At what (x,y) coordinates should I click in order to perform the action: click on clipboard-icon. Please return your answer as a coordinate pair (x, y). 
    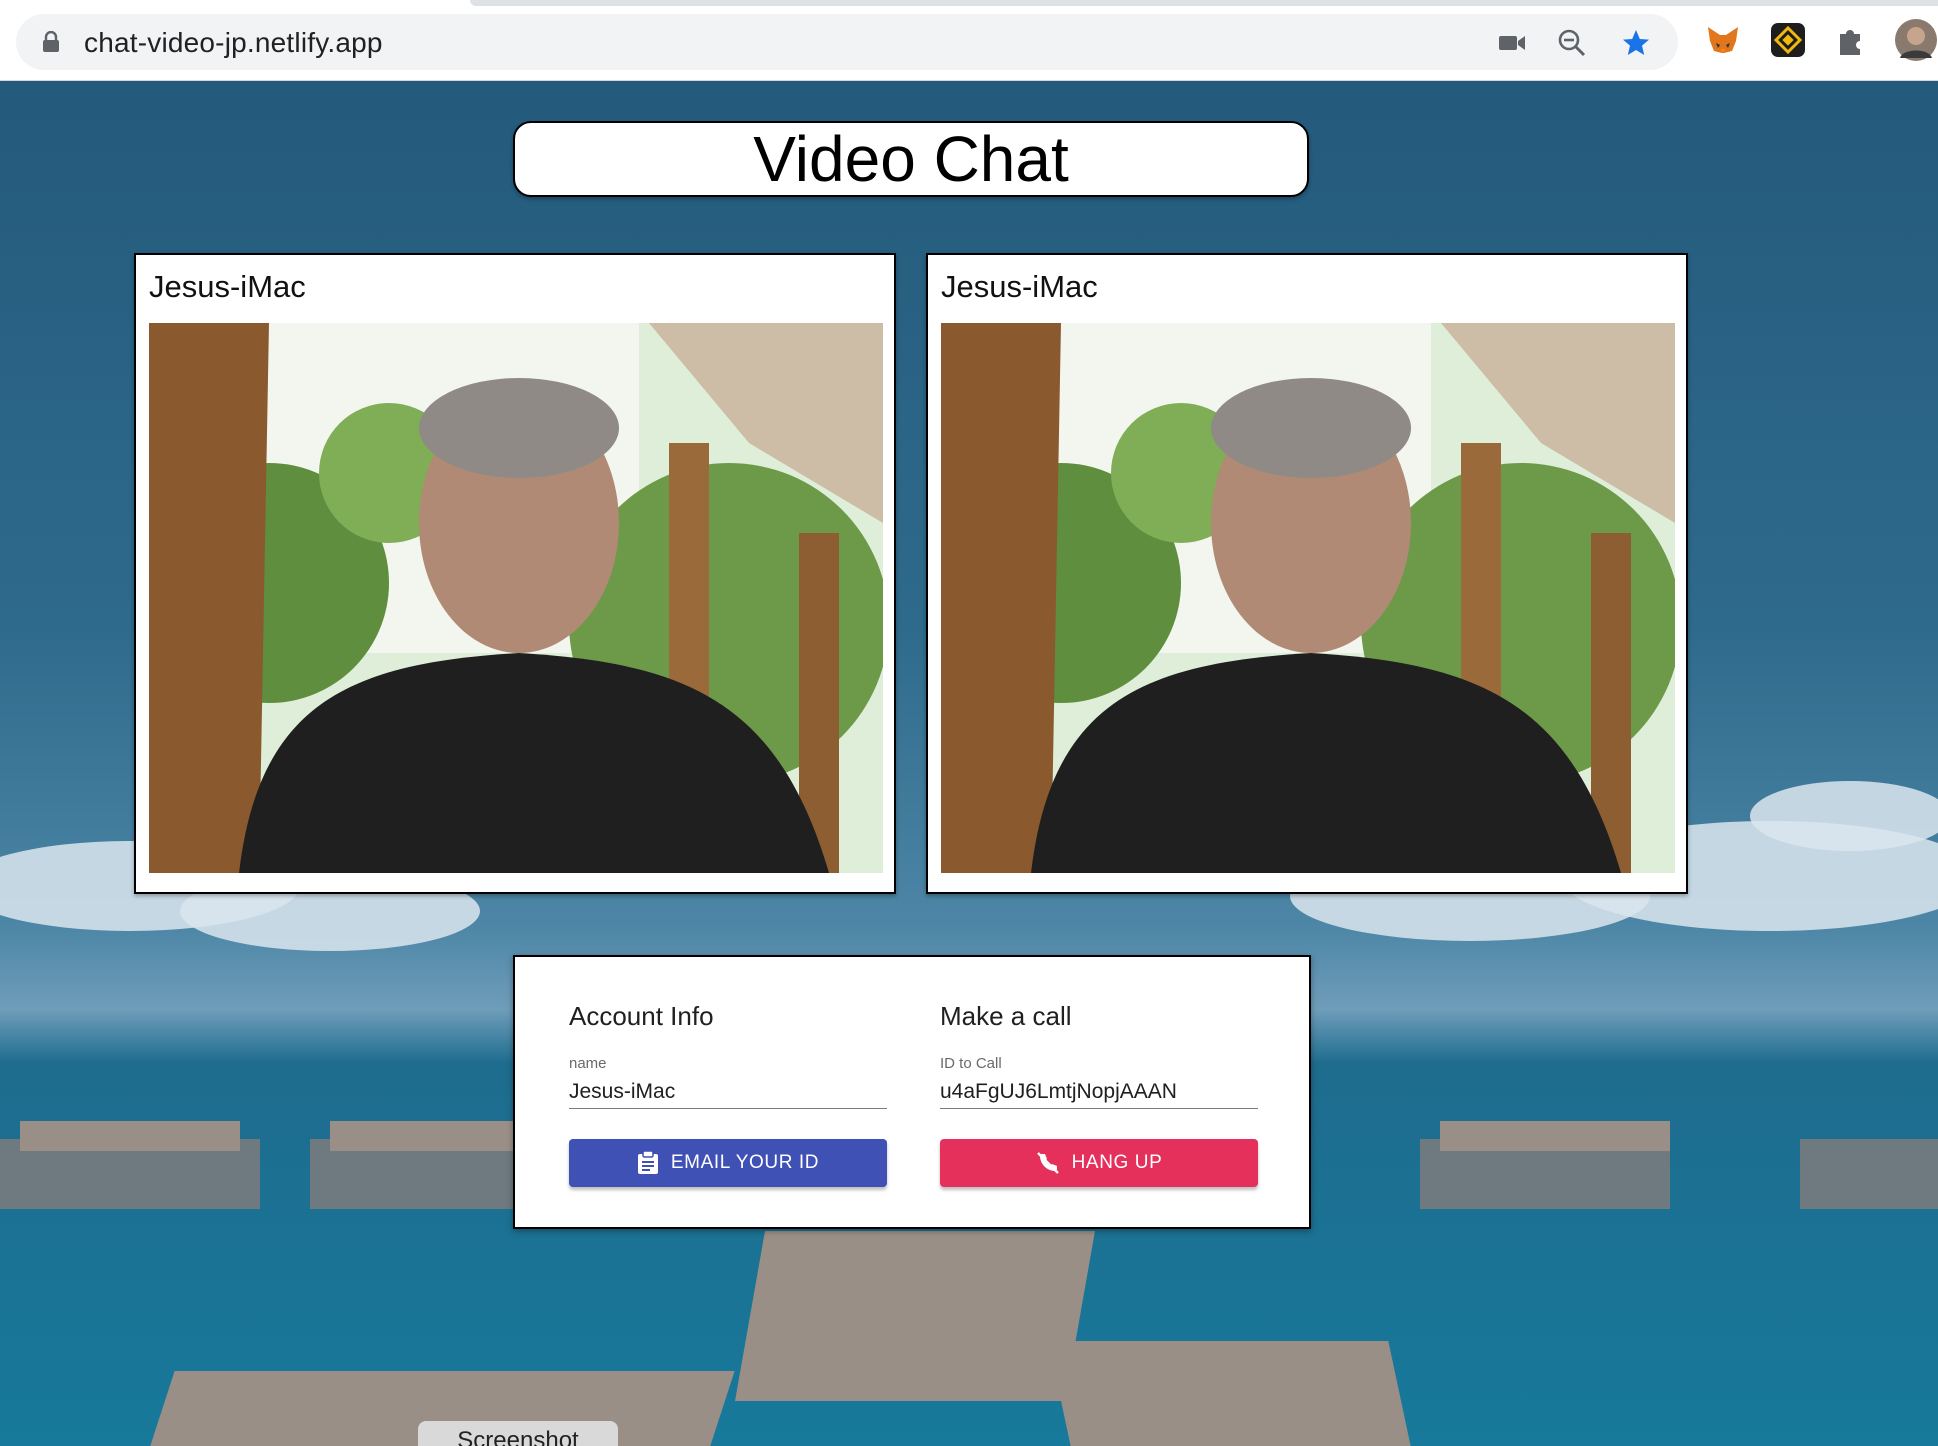
    Looking at the image, I should click on (647, 1162).